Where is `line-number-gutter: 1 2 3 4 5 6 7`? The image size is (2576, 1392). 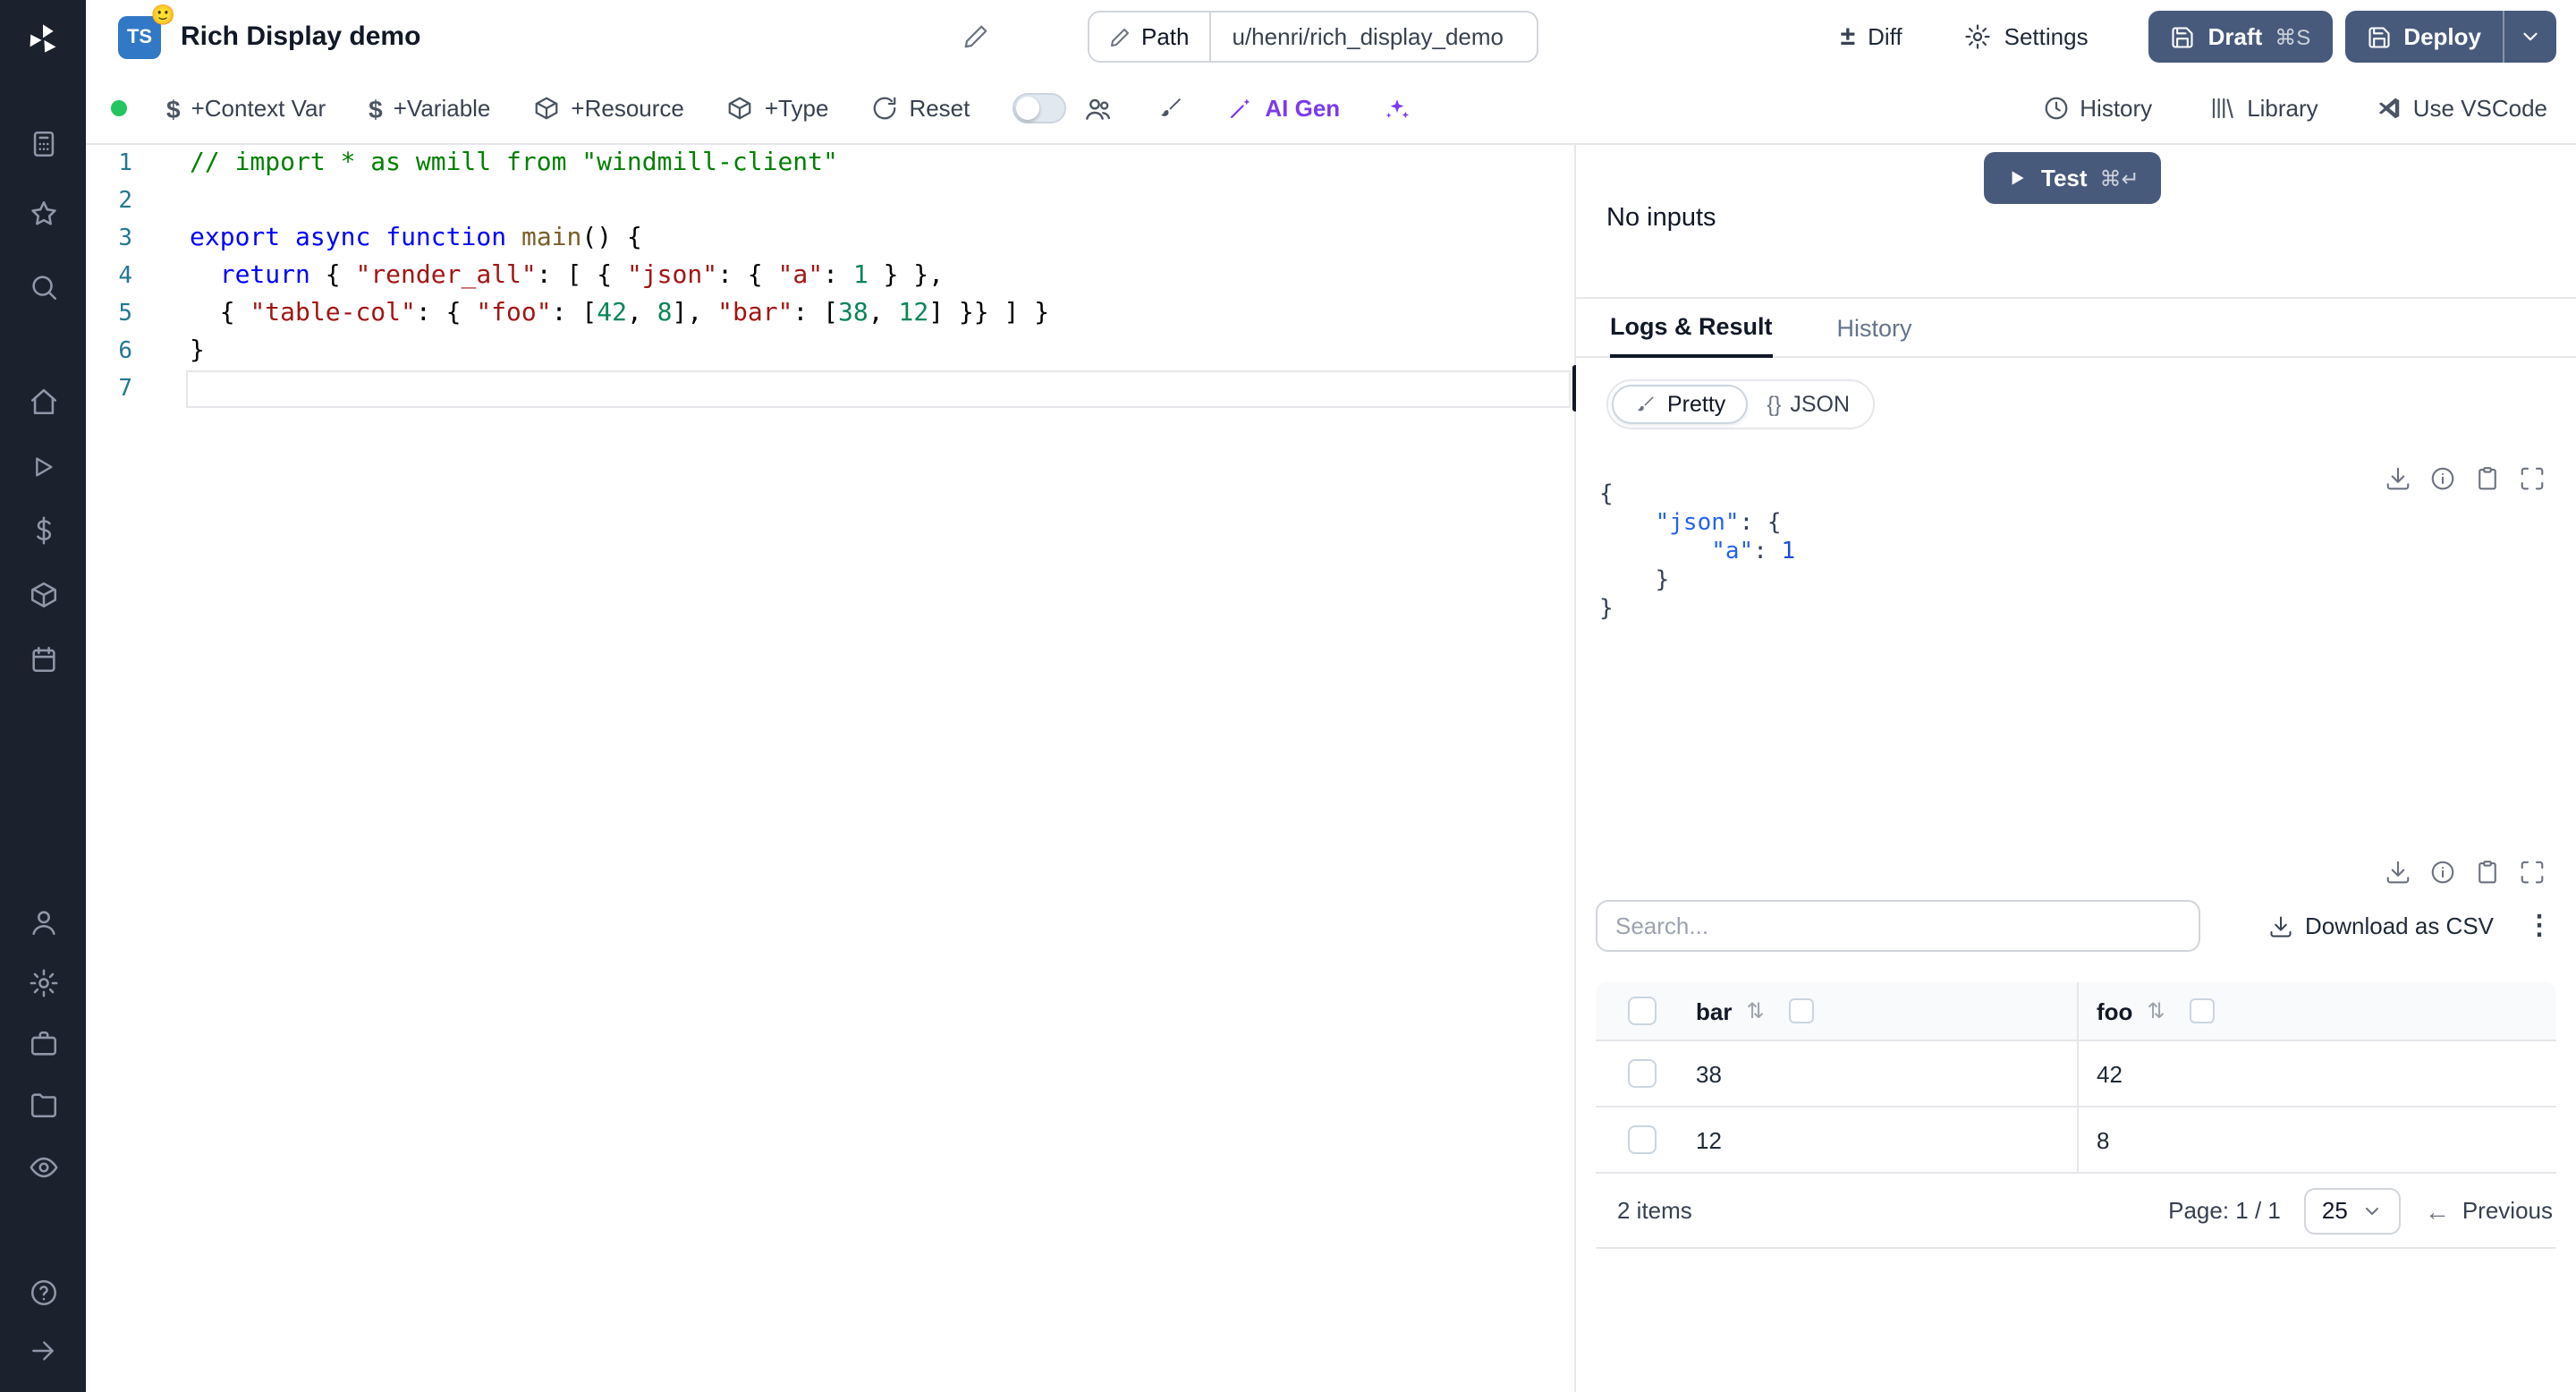
line-number-gutter: 1 2 3 4 5 6 7 is located at coordinates (109, 276).